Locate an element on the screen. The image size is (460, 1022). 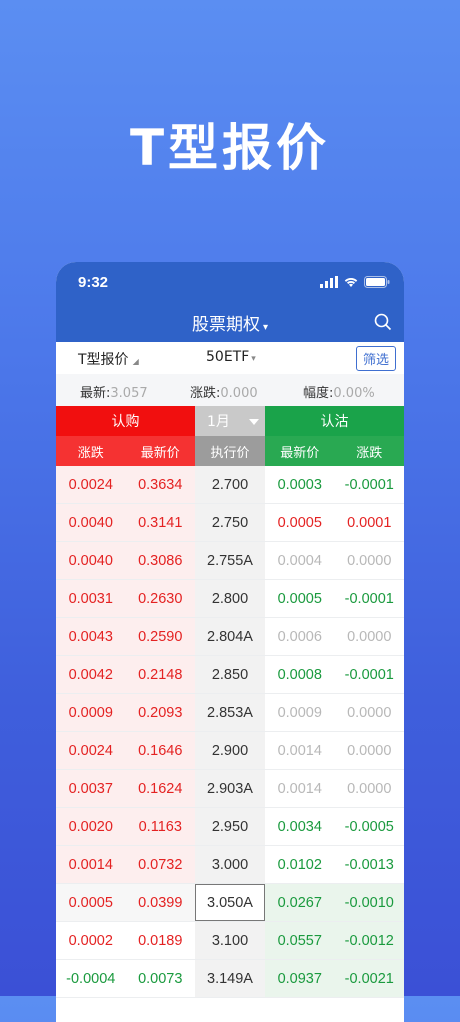
underlying-selector: 50ETF ▾ is located at coordinates (231, 357).